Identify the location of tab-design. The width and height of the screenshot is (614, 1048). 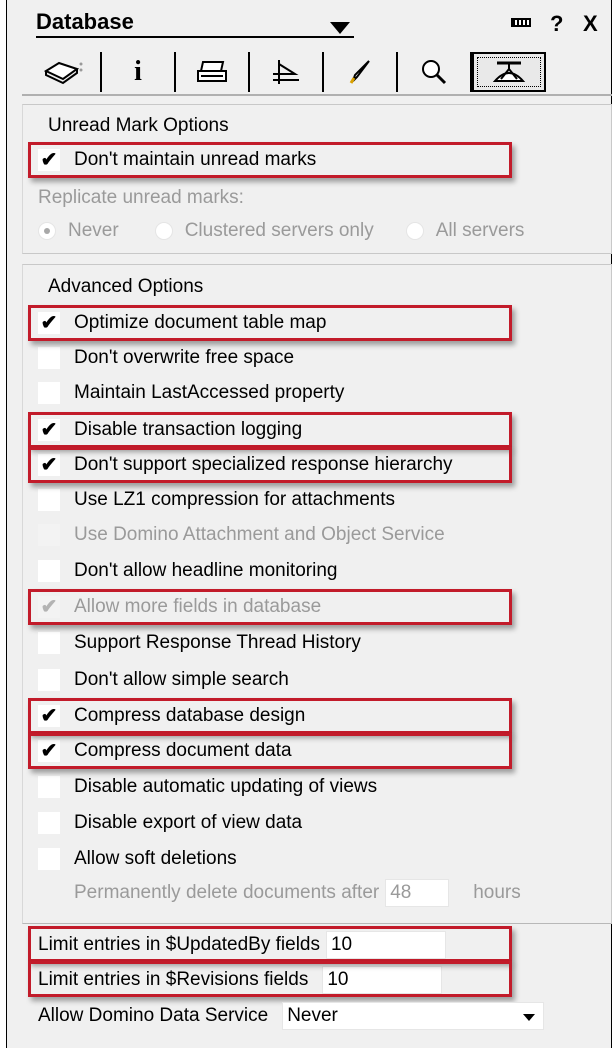
(287, 72).